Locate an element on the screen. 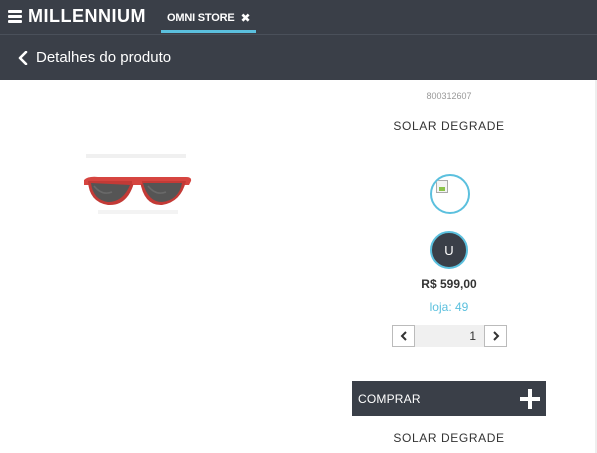 The width and height of the screenshot is (597, 453). store-stock-link: loja: 49 is located at coordinates (449, 307).